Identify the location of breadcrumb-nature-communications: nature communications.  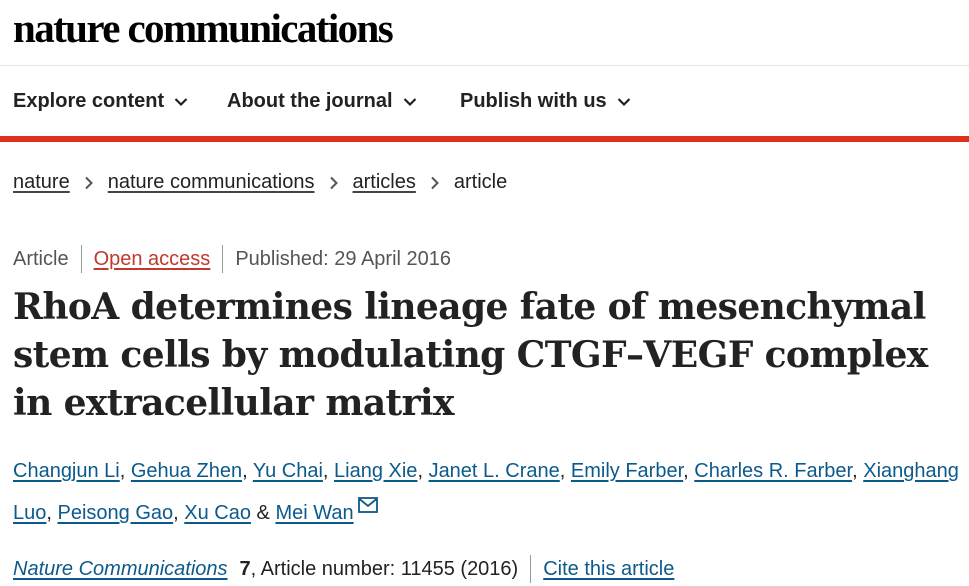
(211, 182).